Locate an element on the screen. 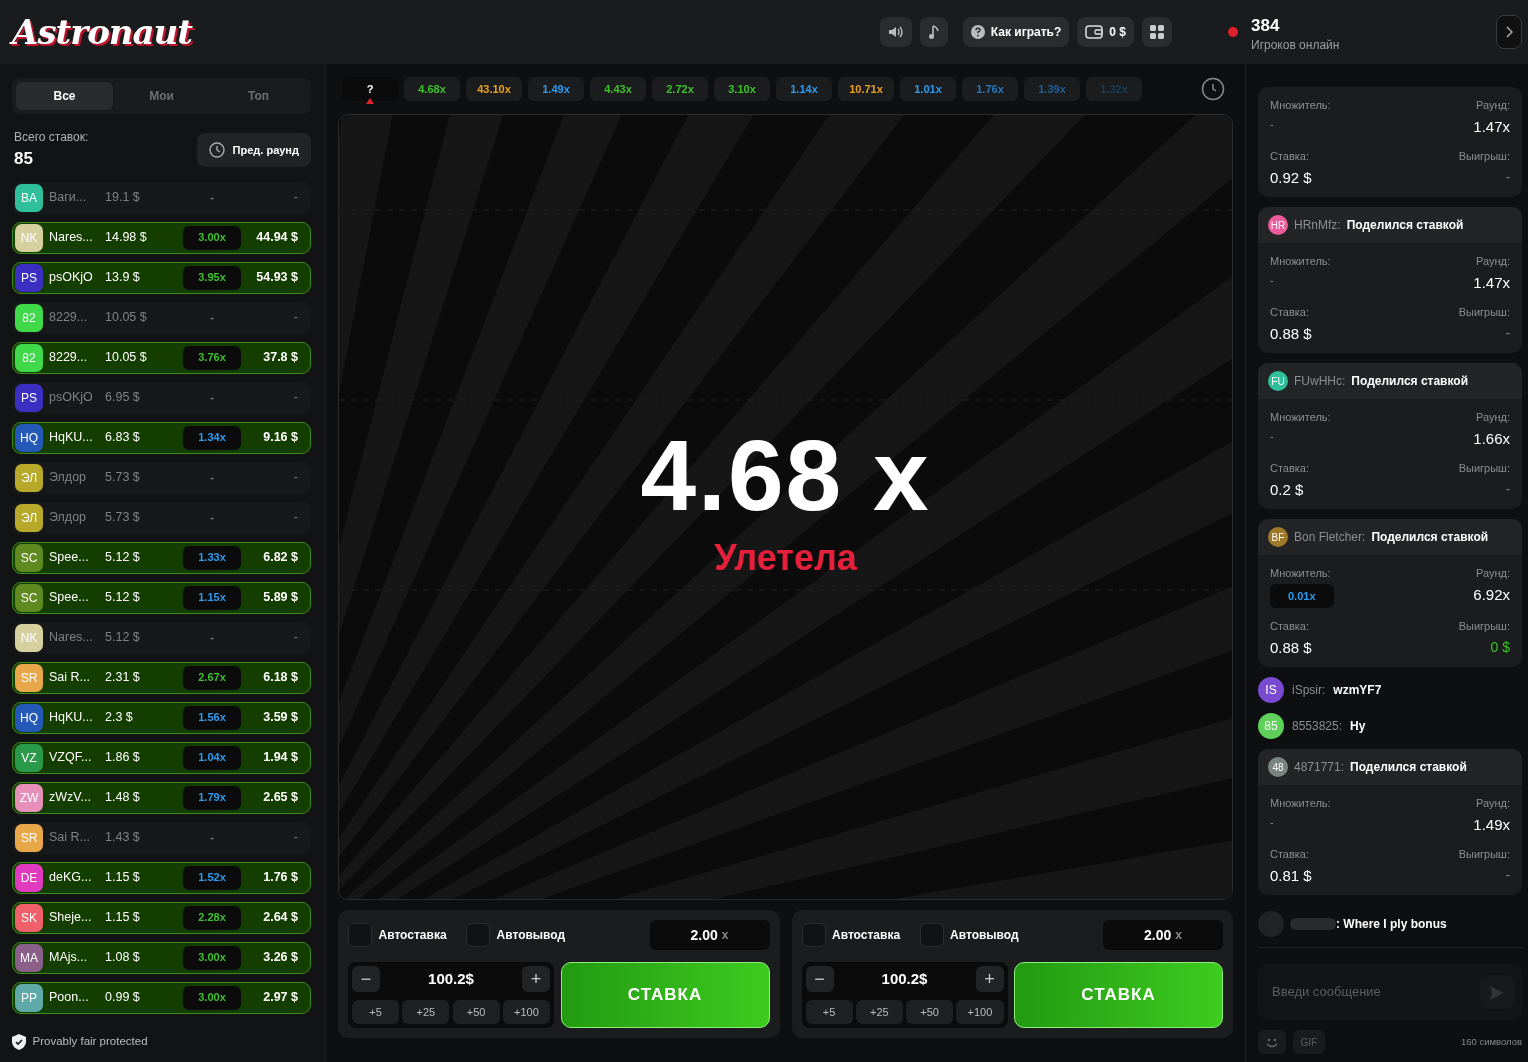 Image resolution: width=1528 pixels, height=1062 pixels. history-multiplier: 1.76x is located at coordinates (990, 89).